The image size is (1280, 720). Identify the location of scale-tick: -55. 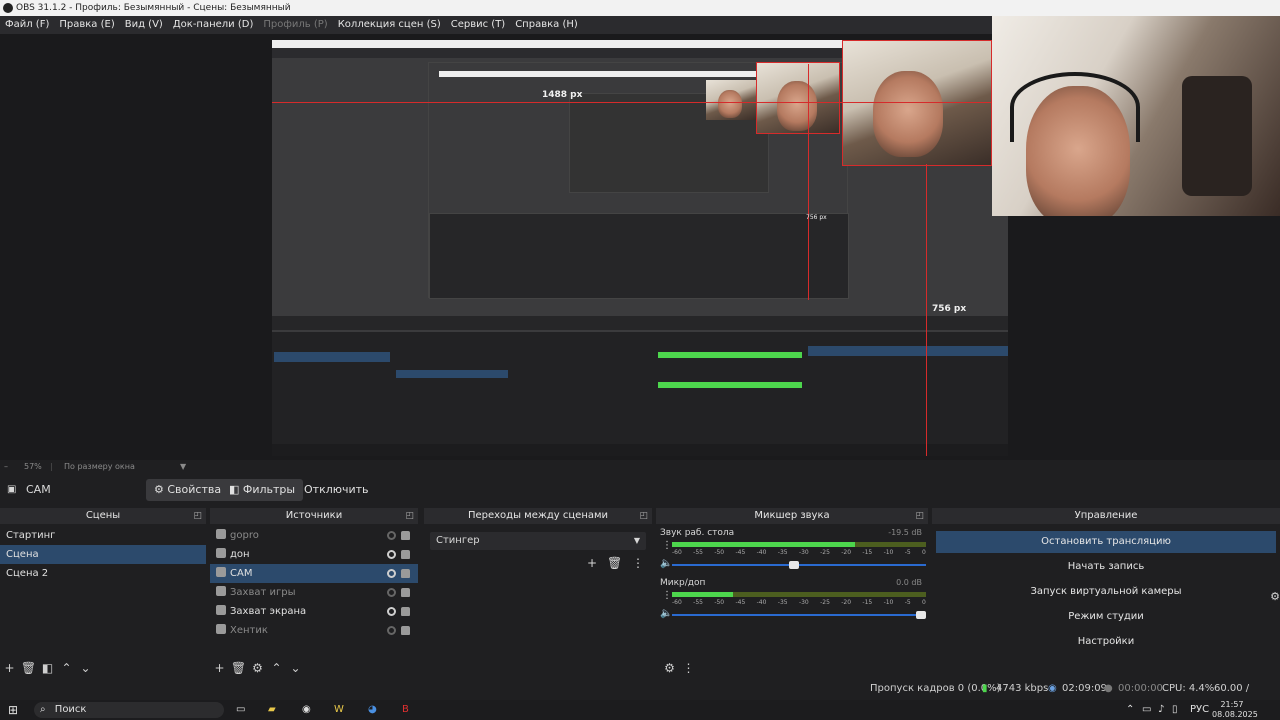
(698, 552).